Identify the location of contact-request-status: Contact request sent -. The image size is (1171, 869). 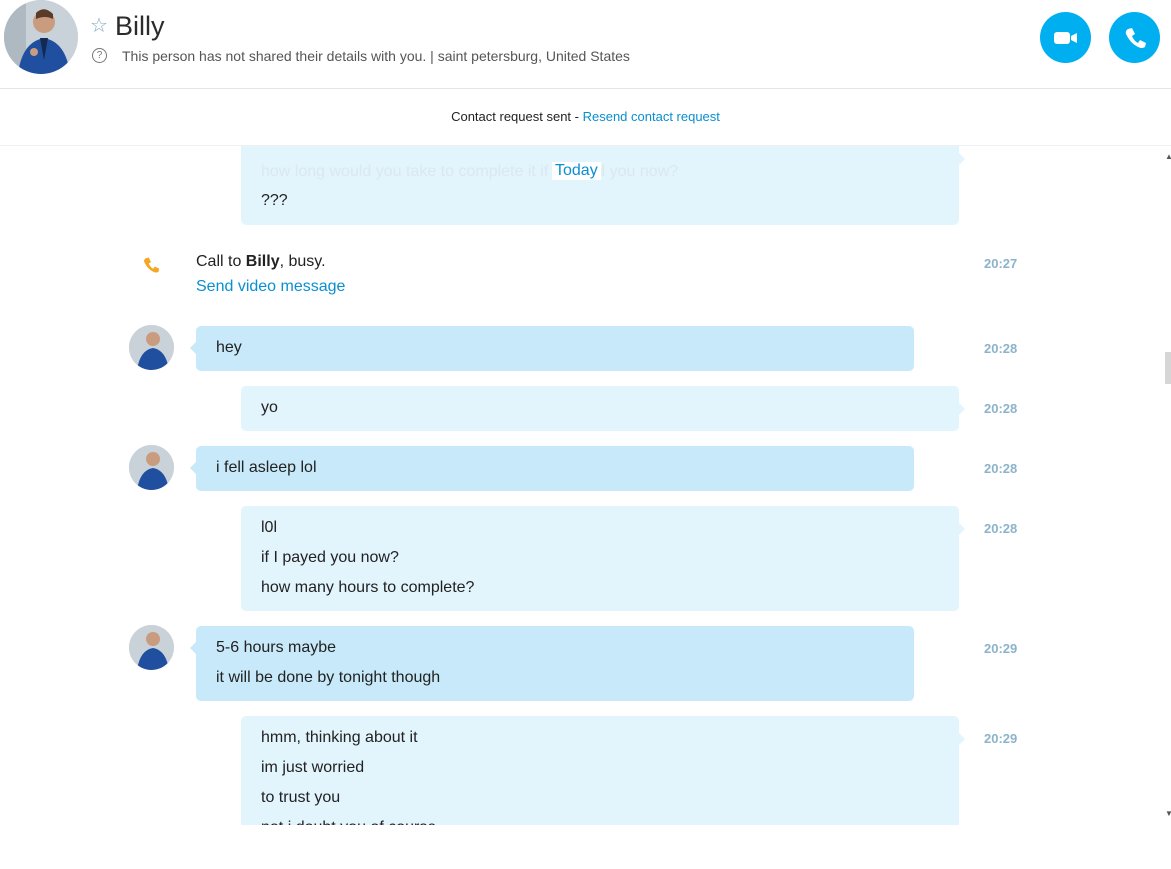
(517, 116).